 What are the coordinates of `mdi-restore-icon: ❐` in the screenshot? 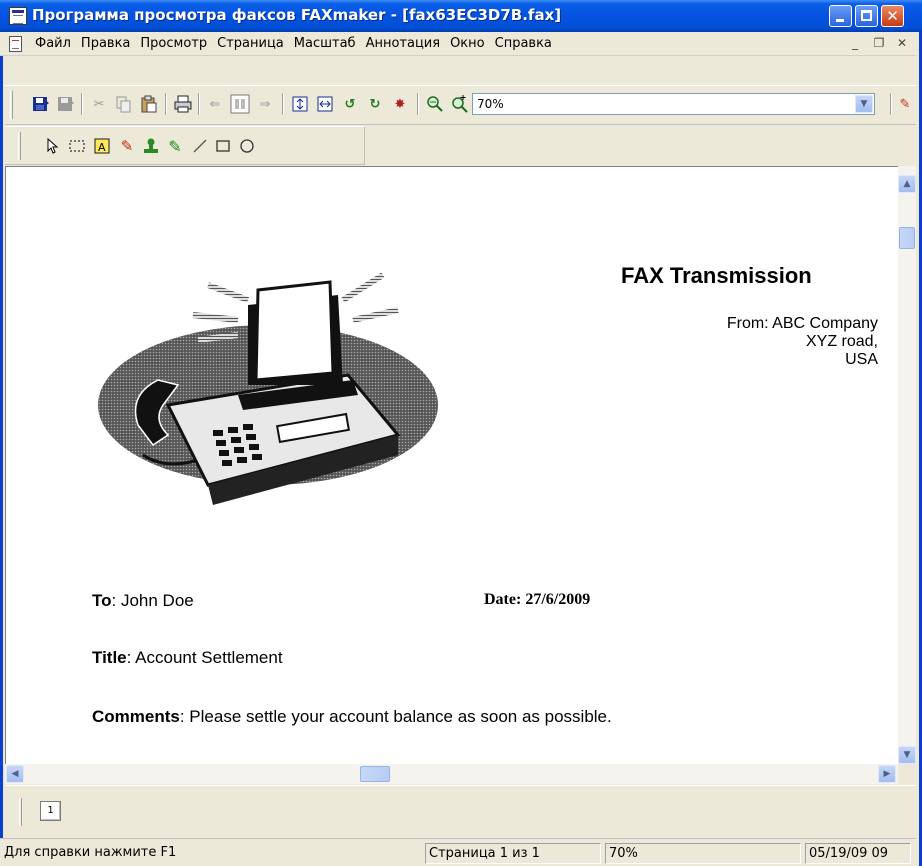 It's located at (879, 43).